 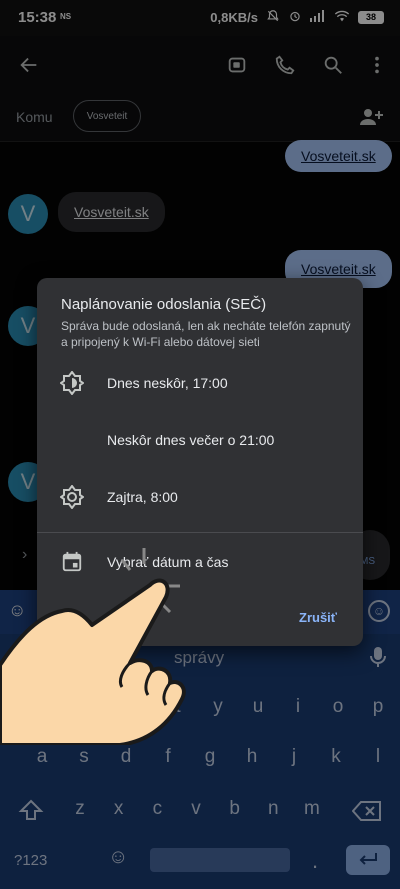 I want to click on option-later-today: Dnes neskôr, 17:00, so click(x=200, y=383).